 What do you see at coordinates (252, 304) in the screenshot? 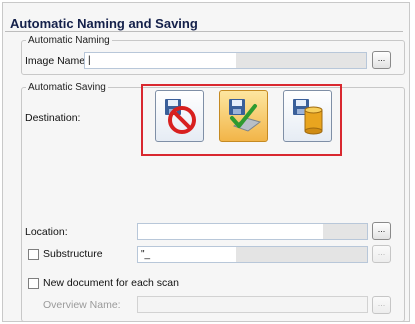
I see `overview-name-input` at bounding box center [252, 304].